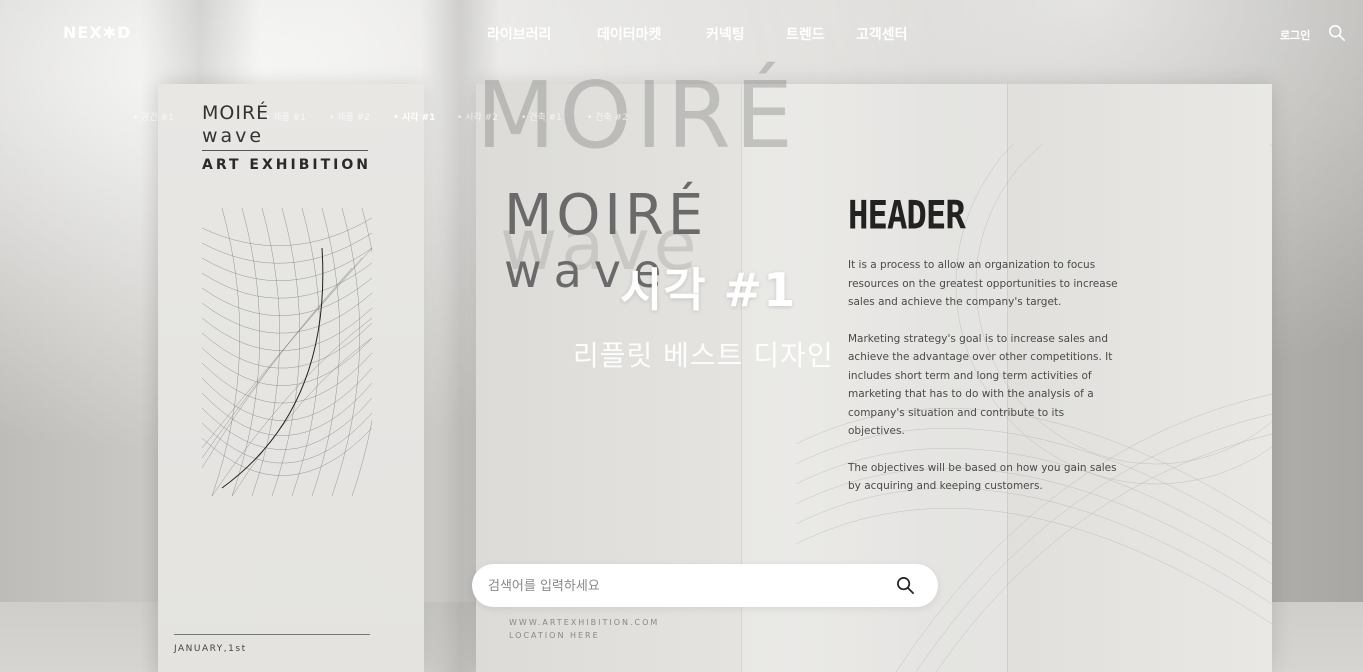 This screenshot has height=672, width=1363. I want to click on poster-location: LOCATION HERE, so click(554, 635).